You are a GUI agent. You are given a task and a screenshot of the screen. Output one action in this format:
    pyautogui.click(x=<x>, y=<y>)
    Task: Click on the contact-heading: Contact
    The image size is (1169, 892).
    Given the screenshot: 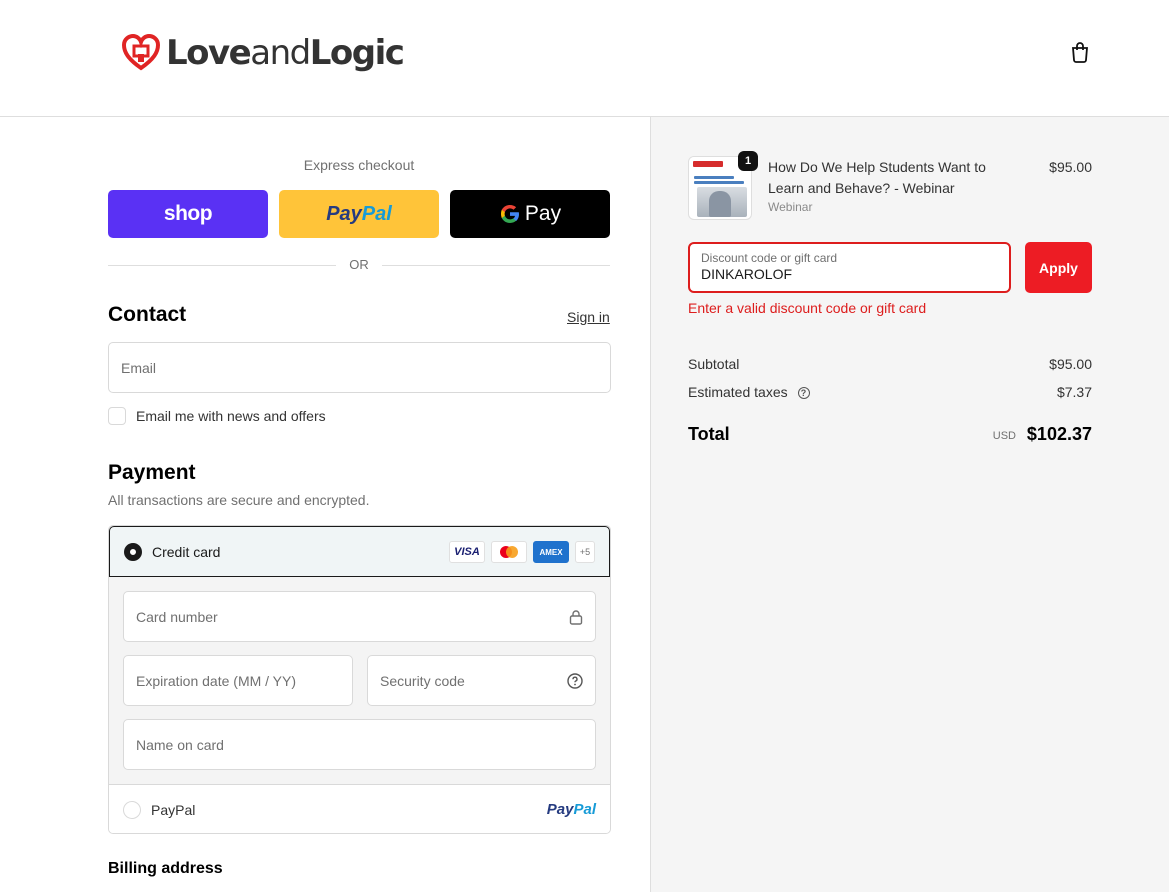 What is the action you would take?
    pyautogui.click(x=147, y=314)
    